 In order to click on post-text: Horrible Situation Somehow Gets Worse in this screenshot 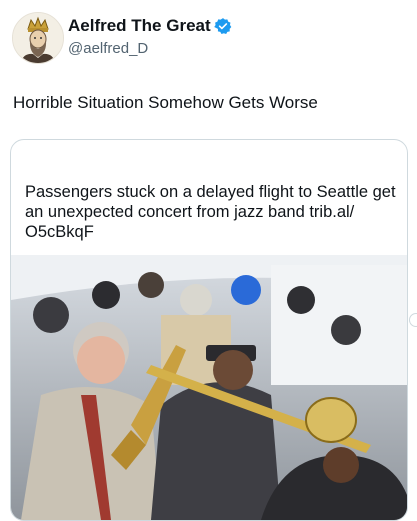, I will do `click(165, 102)`.